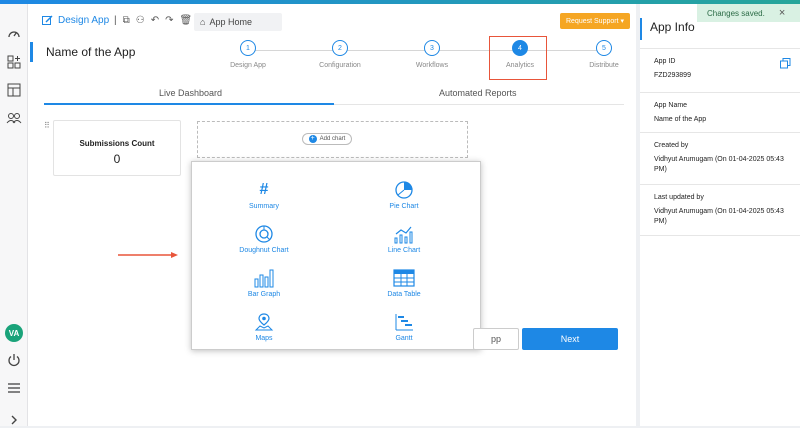 The image size is (800, 428). I want to click on changes-saved-toast: Changes saved. ×, so click(748, 13).